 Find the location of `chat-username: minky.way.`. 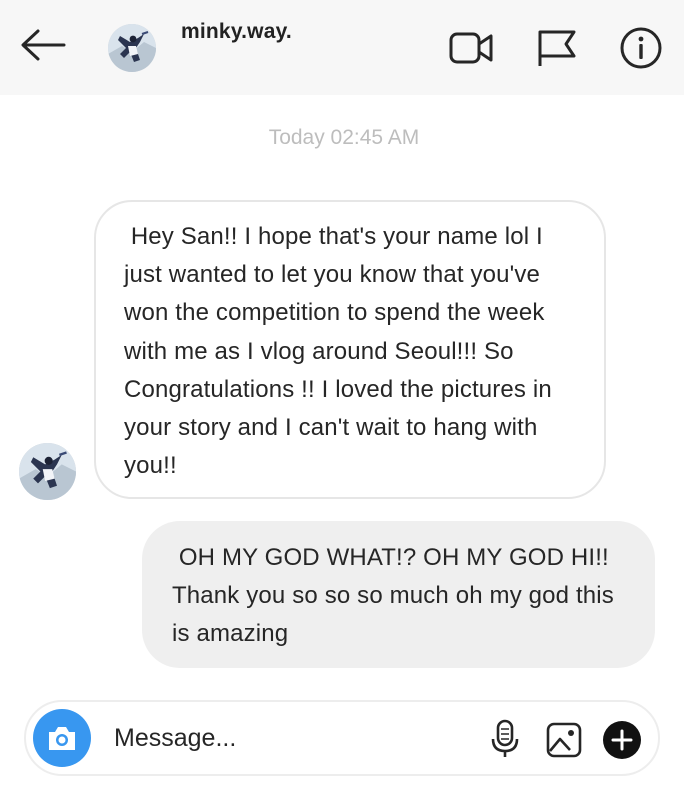

chat-username: minky.way. is located at coordinates (236, 32).